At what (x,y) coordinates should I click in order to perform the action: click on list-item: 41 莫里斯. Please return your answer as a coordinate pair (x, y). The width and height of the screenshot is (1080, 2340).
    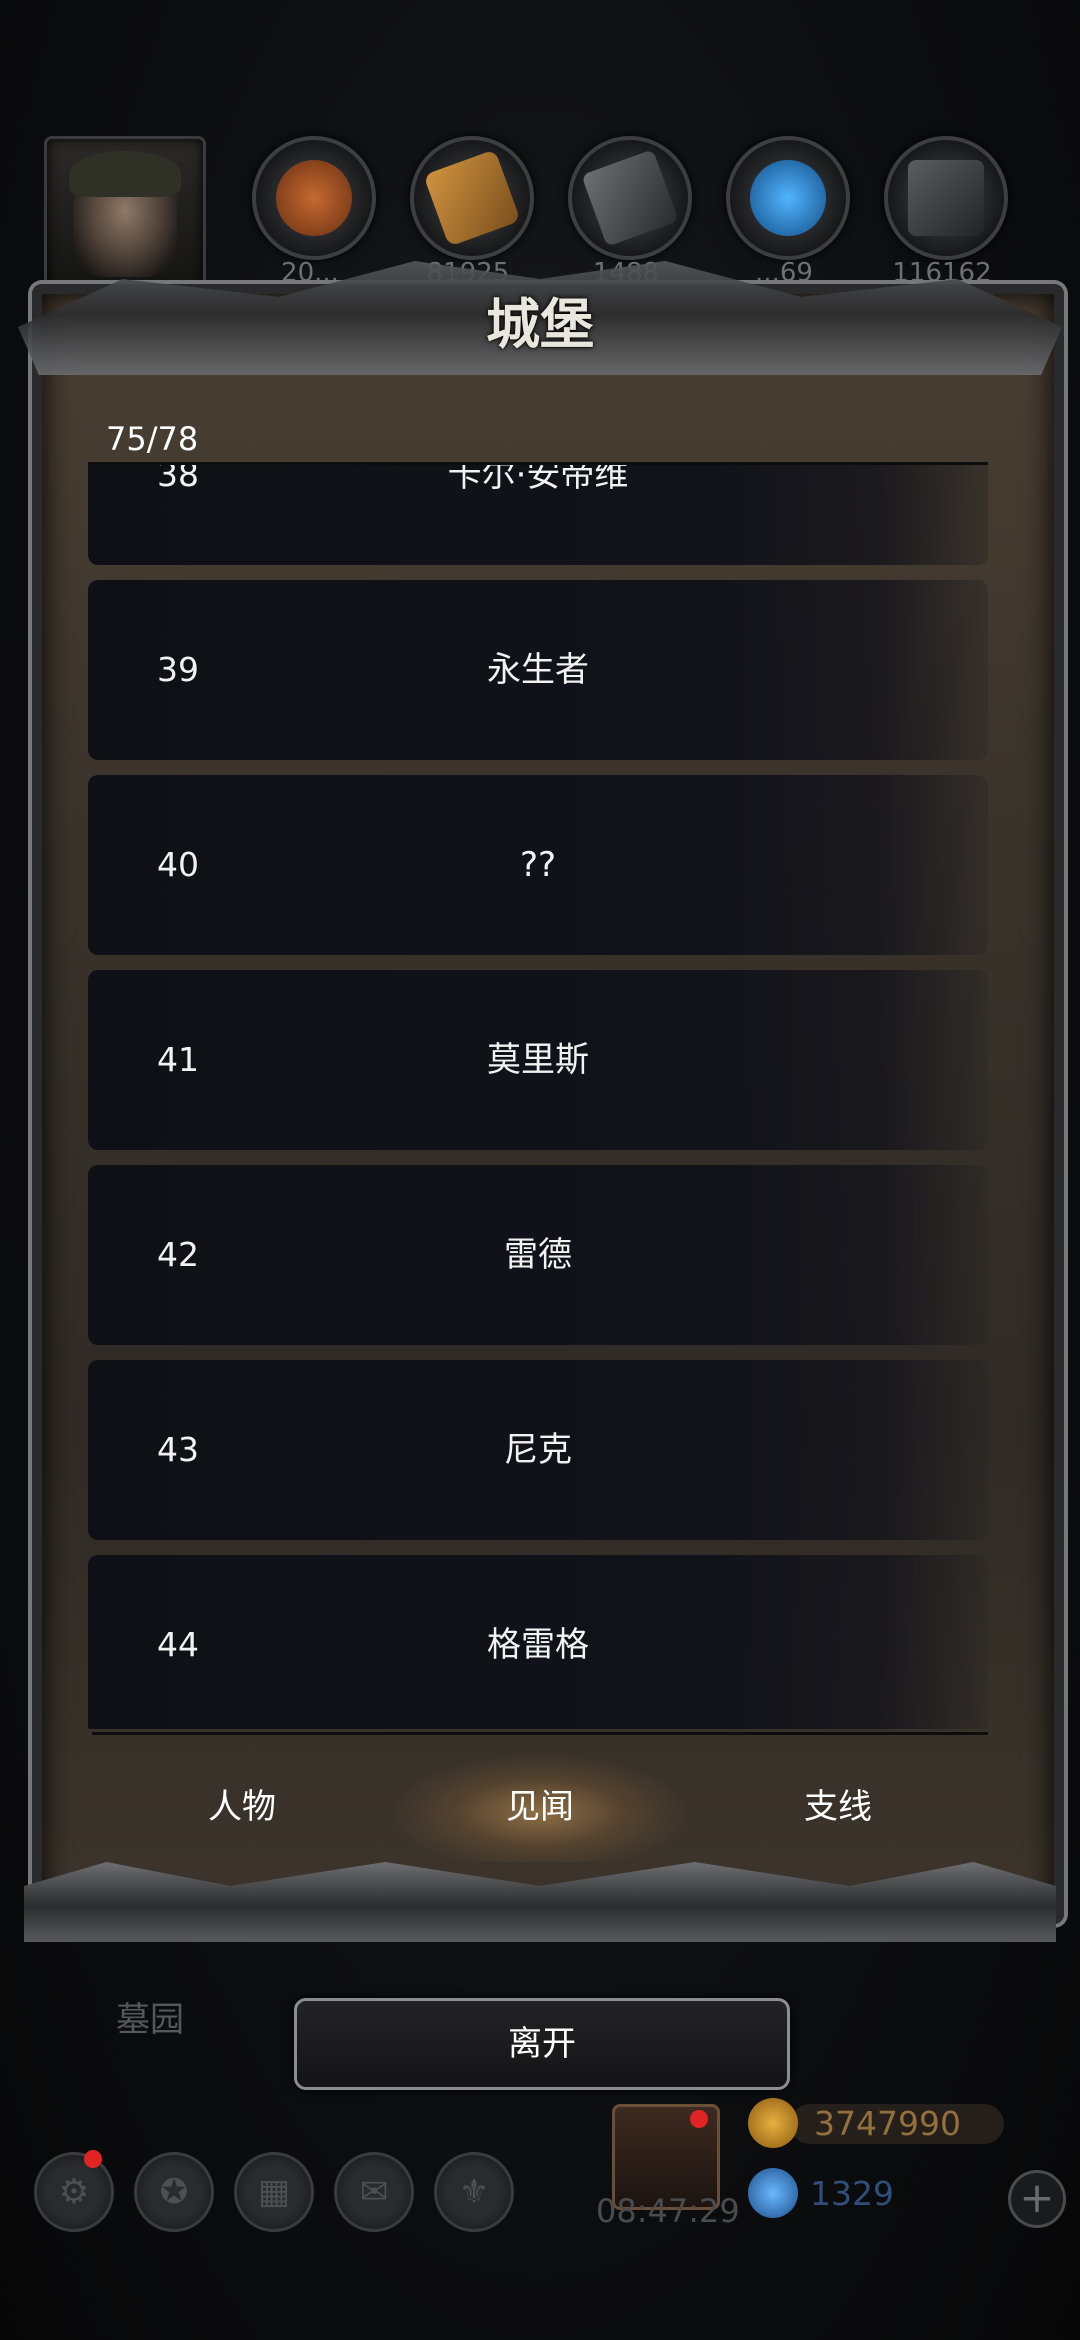
    Looking at the image, I should click on (538, 1060).